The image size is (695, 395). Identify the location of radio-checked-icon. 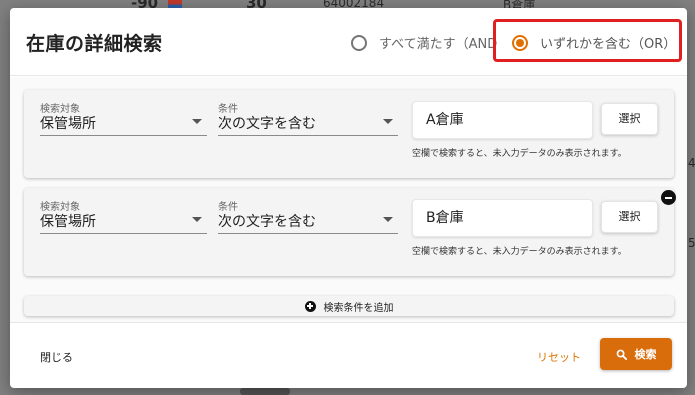
(520, 42).